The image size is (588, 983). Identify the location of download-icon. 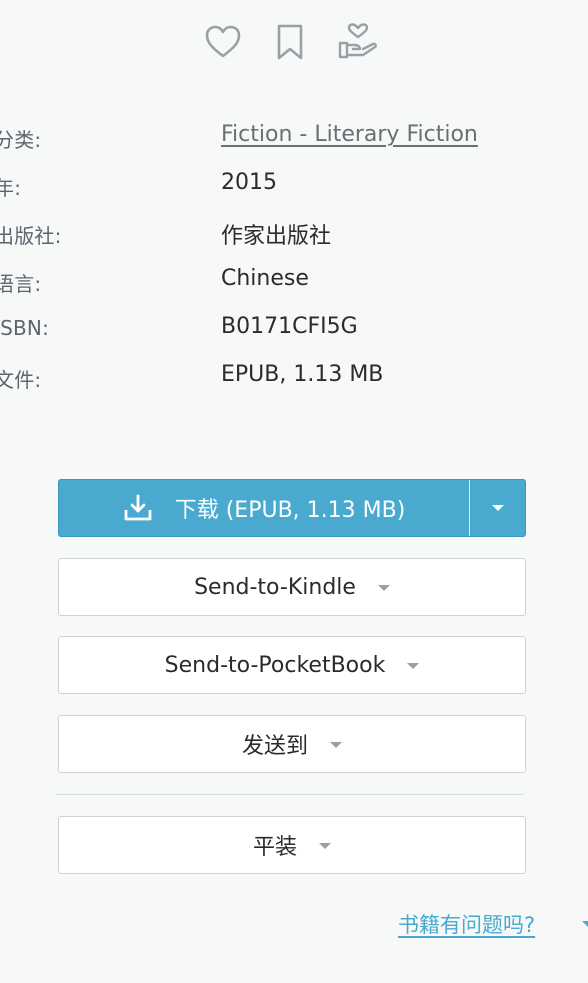
(138, 508).